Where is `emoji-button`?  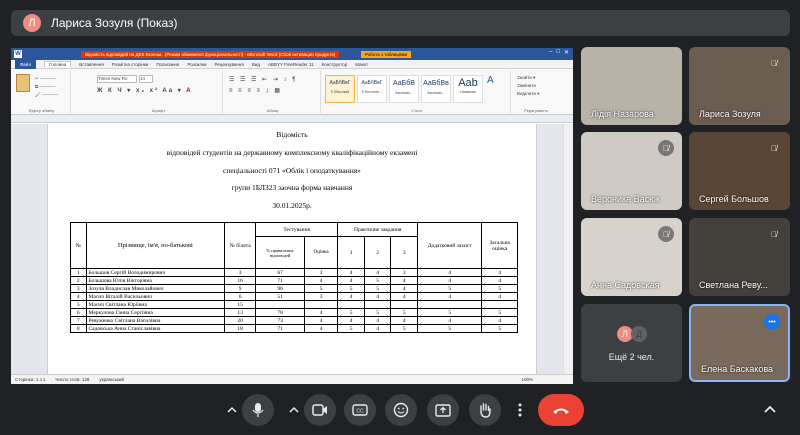 emoji-button is located at coordinates (401, 410).